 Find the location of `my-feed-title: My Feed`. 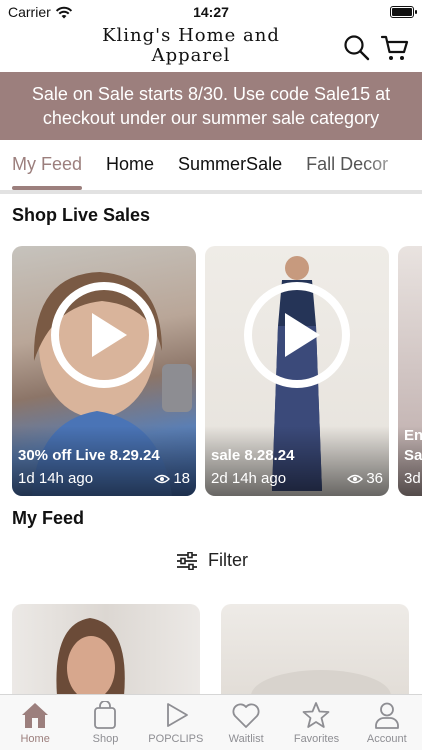

my-feed-title: My Feed is located at coordinates (48, 518).